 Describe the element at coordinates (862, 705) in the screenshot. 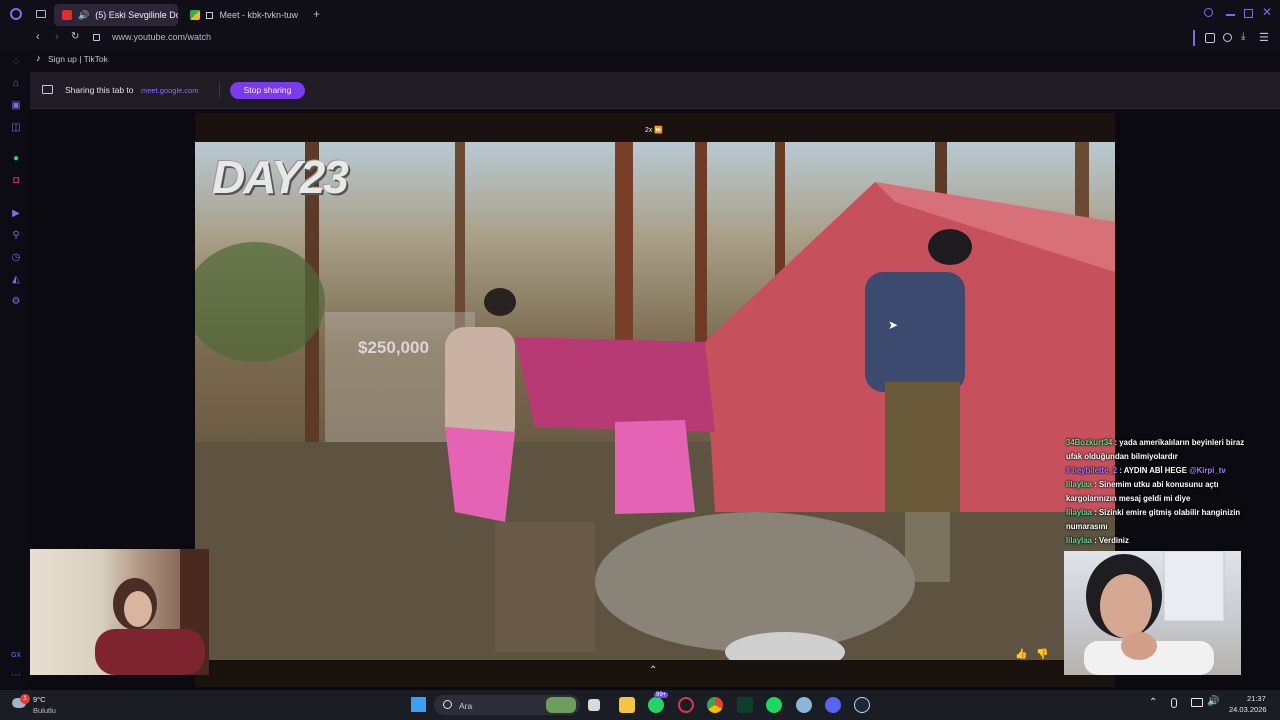

I see `steam-icon` at that location.